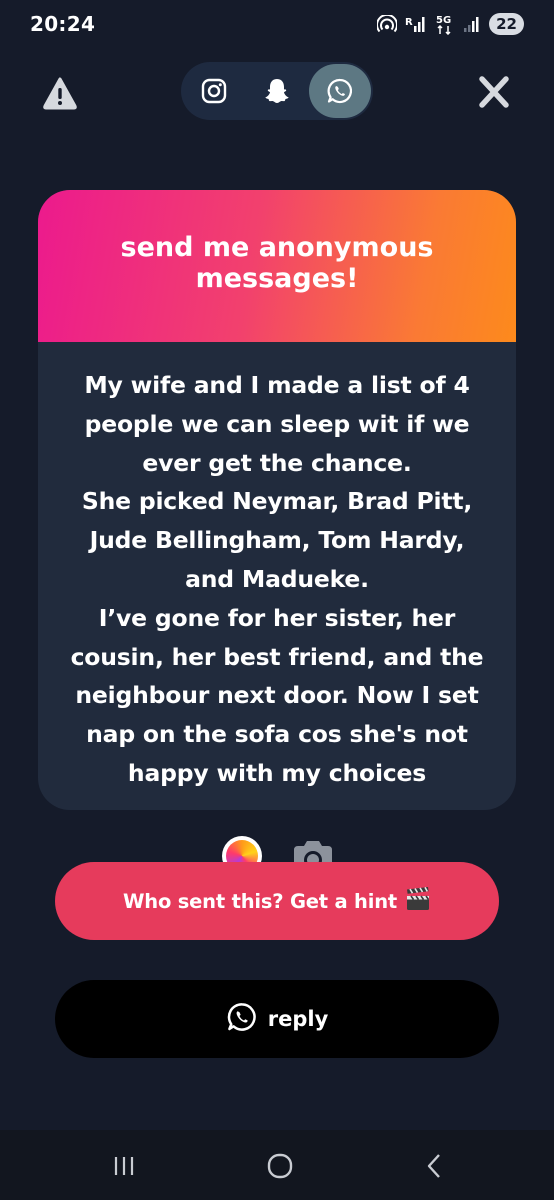  What do you see at coordinates (387, 24) in the screenshot?
I see `hotspot-icon` at bounding box center [387, 24].